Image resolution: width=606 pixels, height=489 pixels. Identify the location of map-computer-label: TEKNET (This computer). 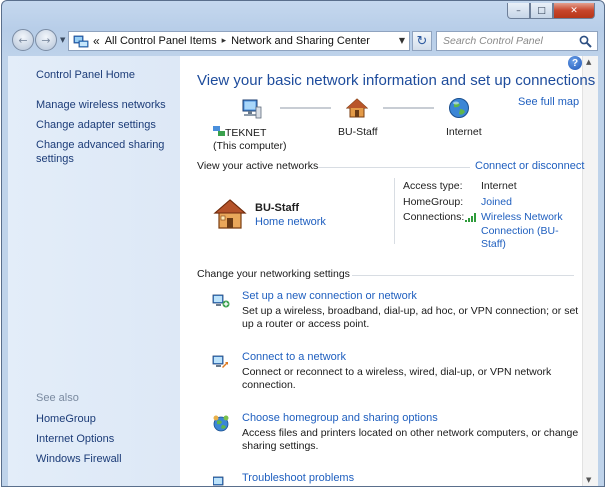
(250, 139).